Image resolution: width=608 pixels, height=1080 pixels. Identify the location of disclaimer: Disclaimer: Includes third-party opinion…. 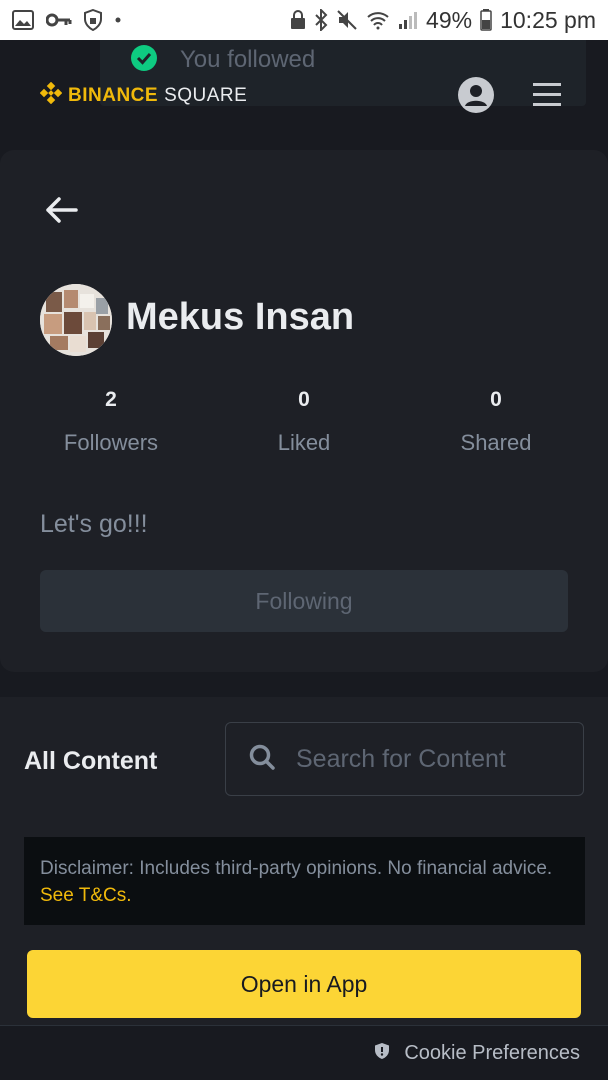
(304, 881).